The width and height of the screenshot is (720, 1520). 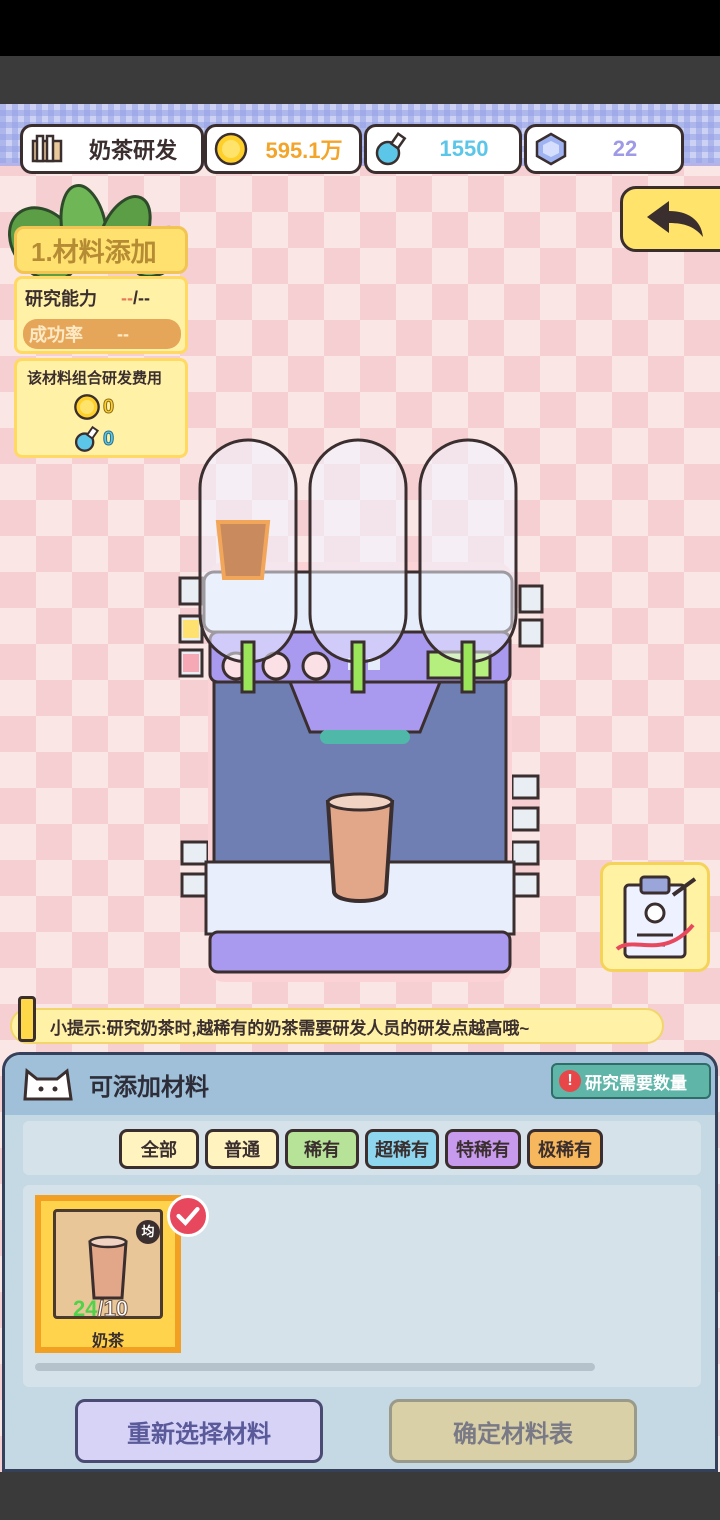 I want to click on horizontal-scrollbar, so click(x=315, y=1367).